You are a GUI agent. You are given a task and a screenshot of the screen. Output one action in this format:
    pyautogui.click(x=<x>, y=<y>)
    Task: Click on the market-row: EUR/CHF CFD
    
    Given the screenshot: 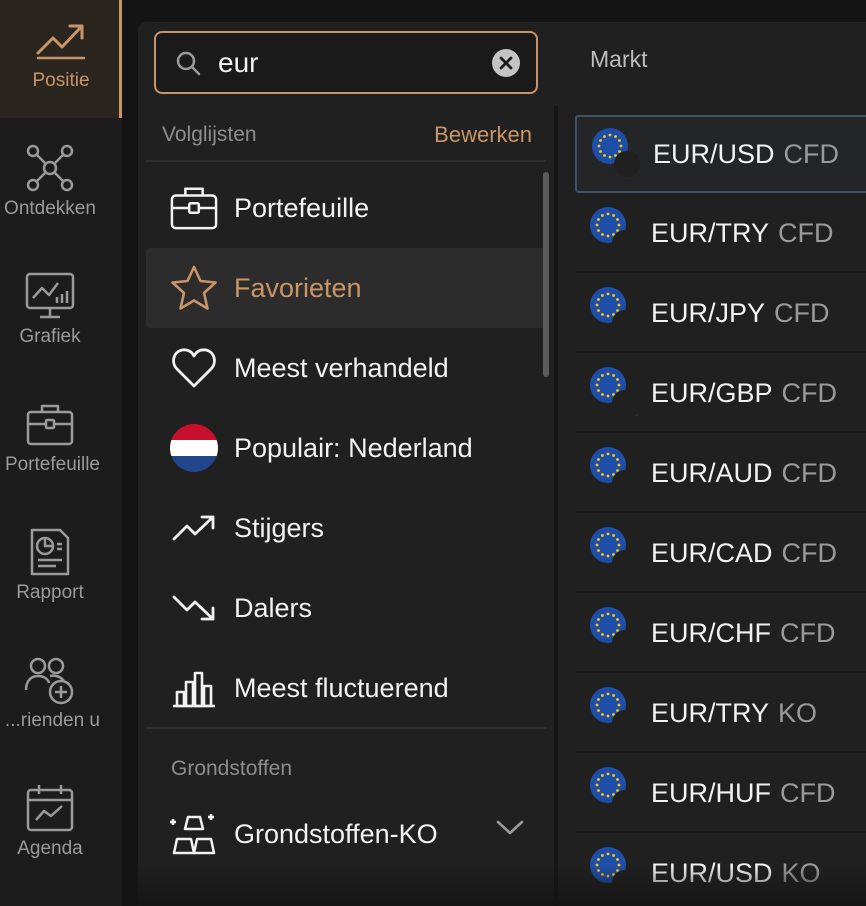 What is the action you would take?
    pyautogui.click(x=720, y=634)
    